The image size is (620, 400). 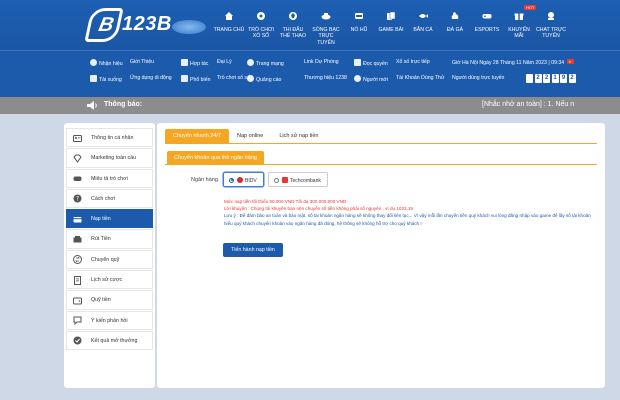 I want to click on menu-item-sports: THI ĐẤU THỂ THAO, so click(x=293, y=25).